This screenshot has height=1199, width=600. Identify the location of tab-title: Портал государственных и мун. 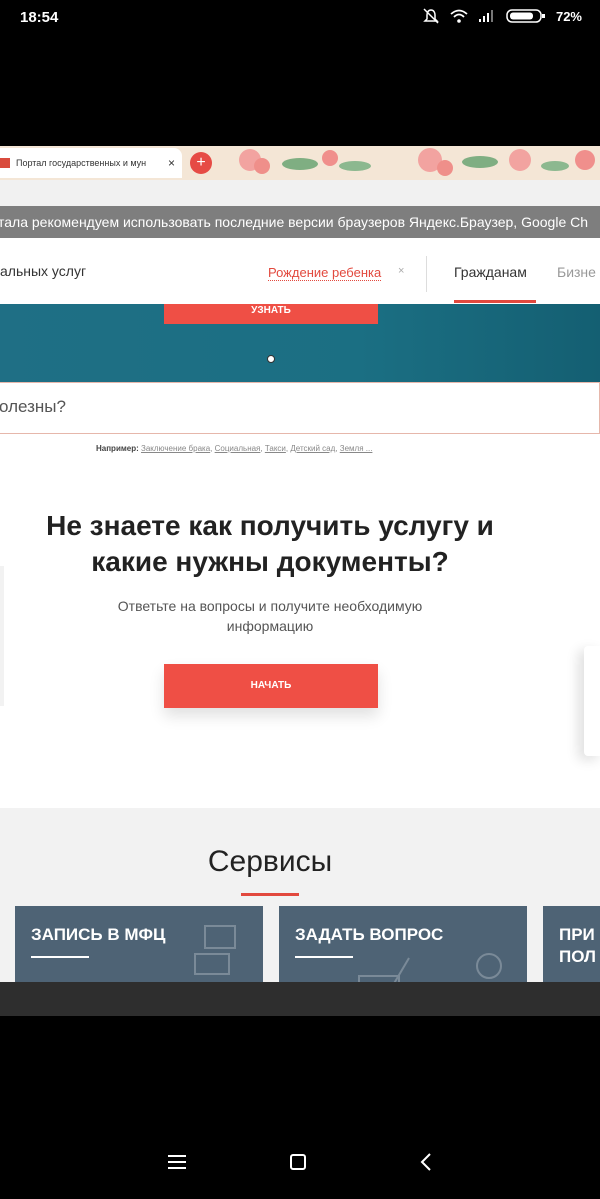
(81, 163).